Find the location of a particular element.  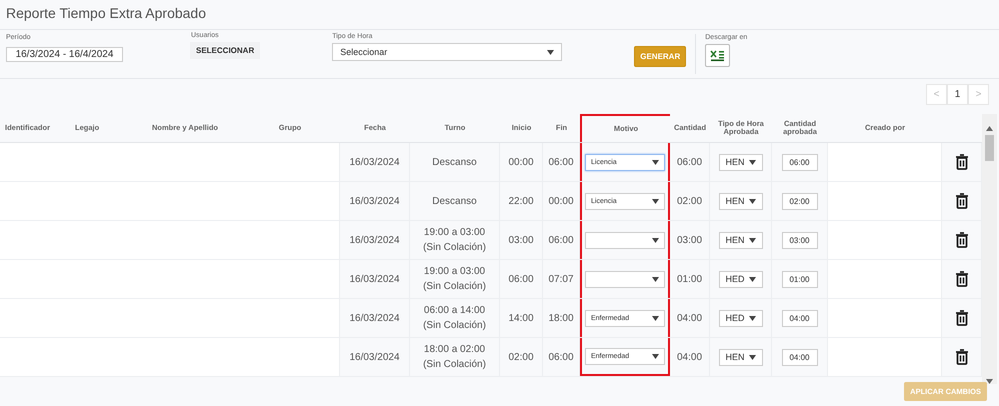

approved-quantity-field: 06:00 is located at coordinates (800, 162).